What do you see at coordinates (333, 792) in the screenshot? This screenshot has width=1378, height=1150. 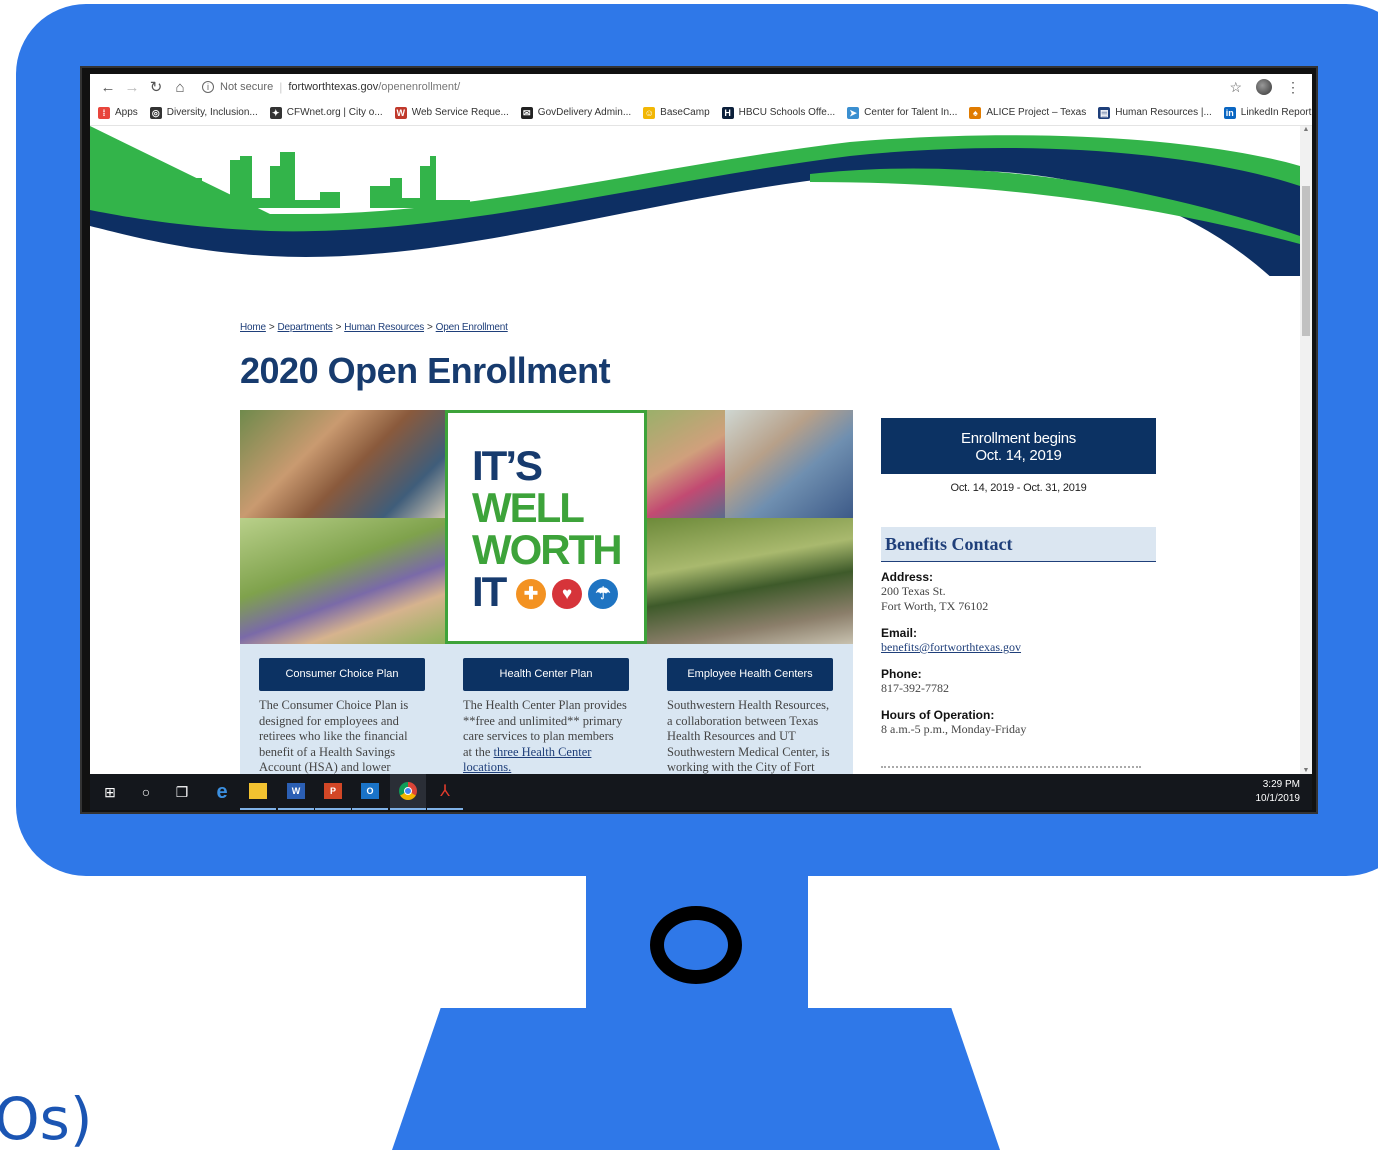 I see `powerpoint-icon: P` at bounding box center [333, 792].